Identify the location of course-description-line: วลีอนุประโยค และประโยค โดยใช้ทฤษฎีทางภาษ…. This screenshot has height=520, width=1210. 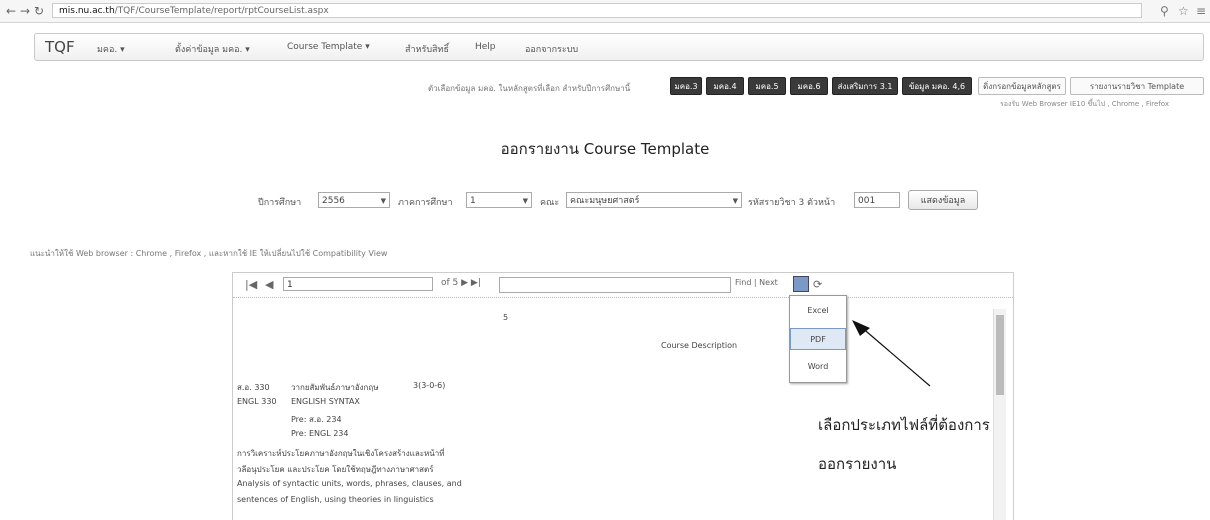
(335, 469).